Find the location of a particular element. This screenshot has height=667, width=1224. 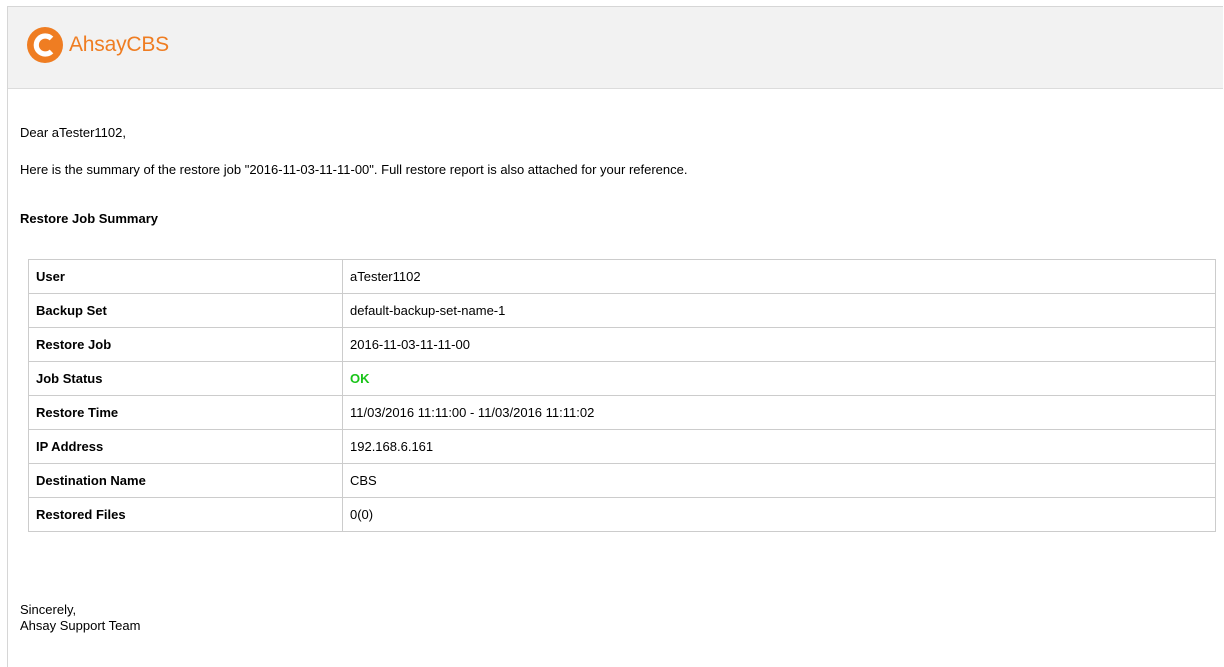

row-label-job-status: Job Status is located at coordinates (185, 378).